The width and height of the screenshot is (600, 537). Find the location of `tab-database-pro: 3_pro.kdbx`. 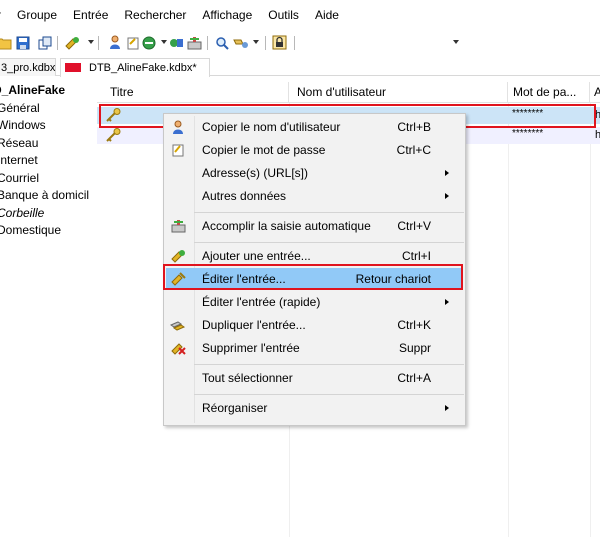

tab-database-pro: 3_pro.kdbx is located at coordinates (28, 67).